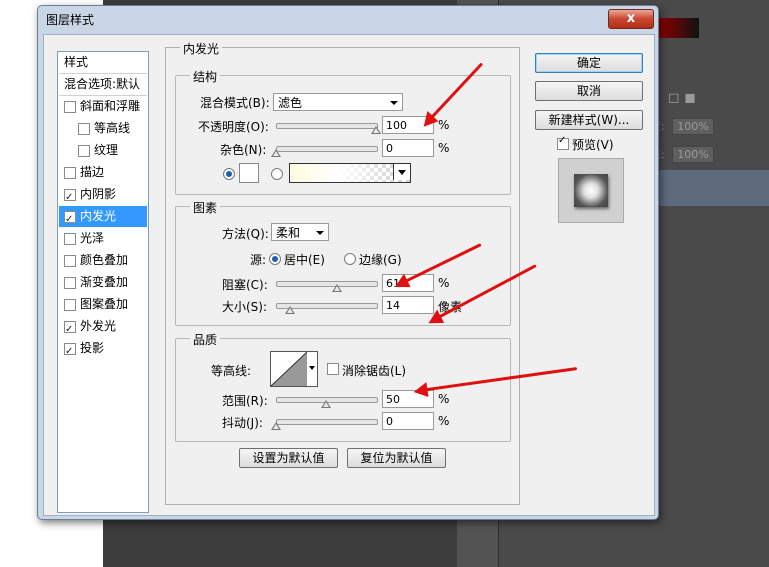  What do you see at coordinates (103, 63) in the screenshot?
I see `style-list-header: 样式` at bounding box center [103, 63].